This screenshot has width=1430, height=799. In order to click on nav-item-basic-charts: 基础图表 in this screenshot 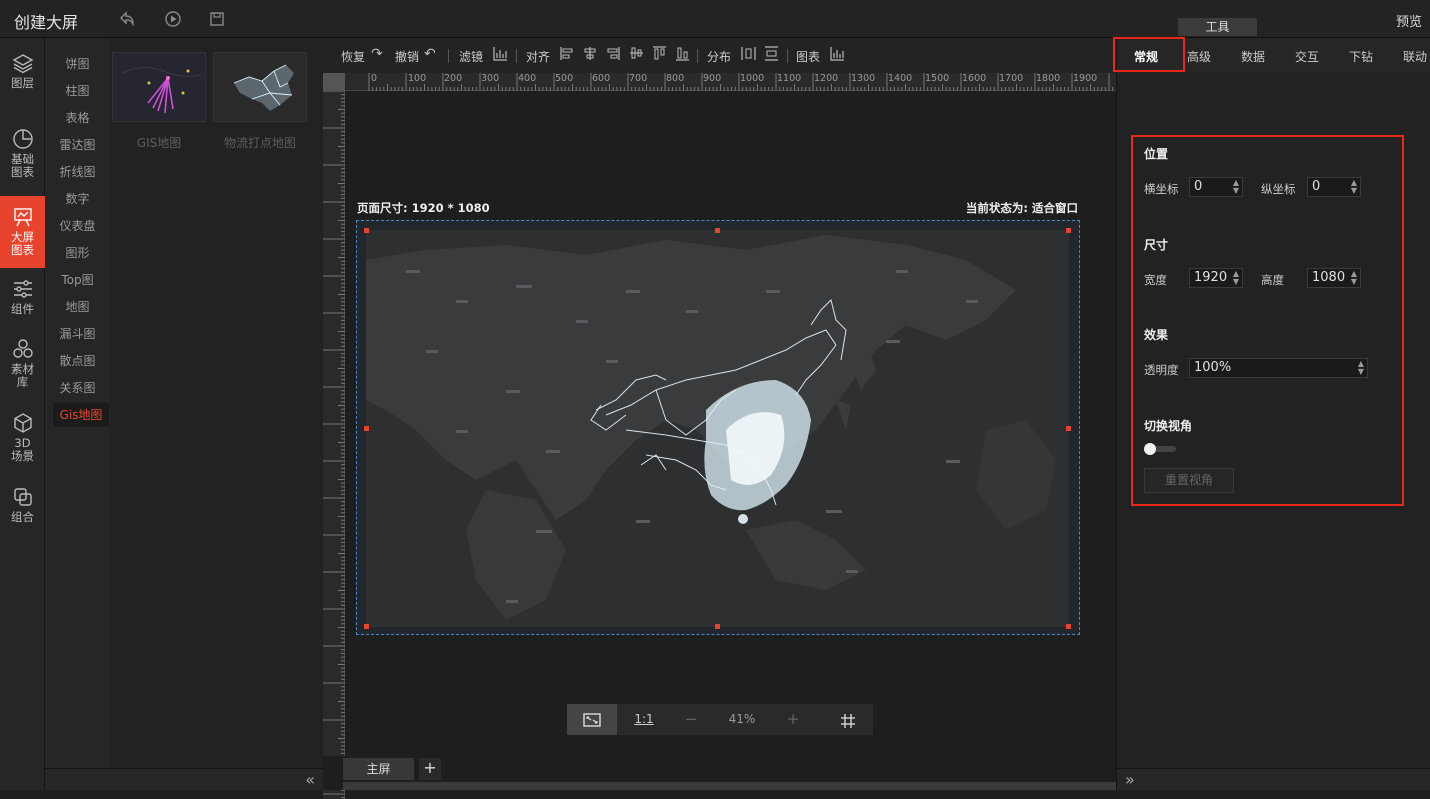, I will do `click(22, 157)`.